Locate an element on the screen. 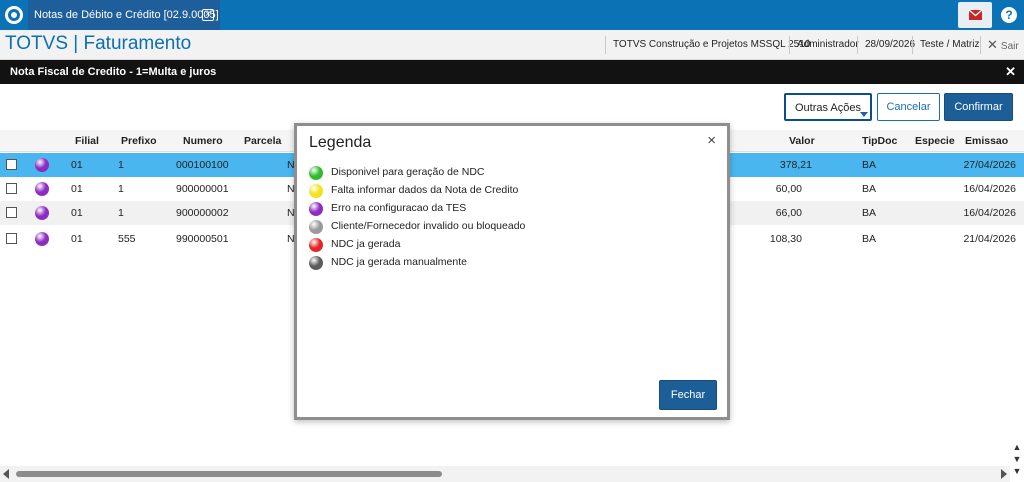  legend-label: Cliente/Fornecedor invalido ou bloqueado is located at coordinates (428, 226).